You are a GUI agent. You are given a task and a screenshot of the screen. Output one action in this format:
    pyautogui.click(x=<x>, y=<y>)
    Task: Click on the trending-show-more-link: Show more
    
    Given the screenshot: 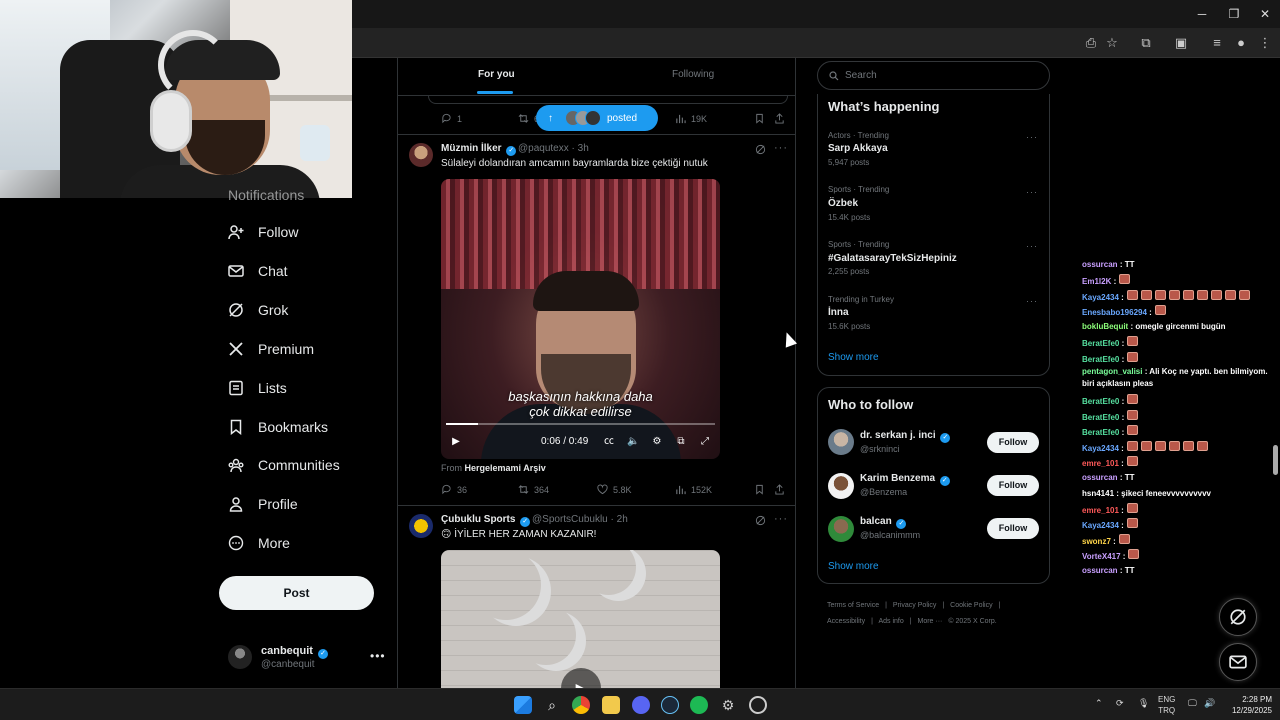 What is the action you would take?
    pyautogui.click(x=853, y=357)
    